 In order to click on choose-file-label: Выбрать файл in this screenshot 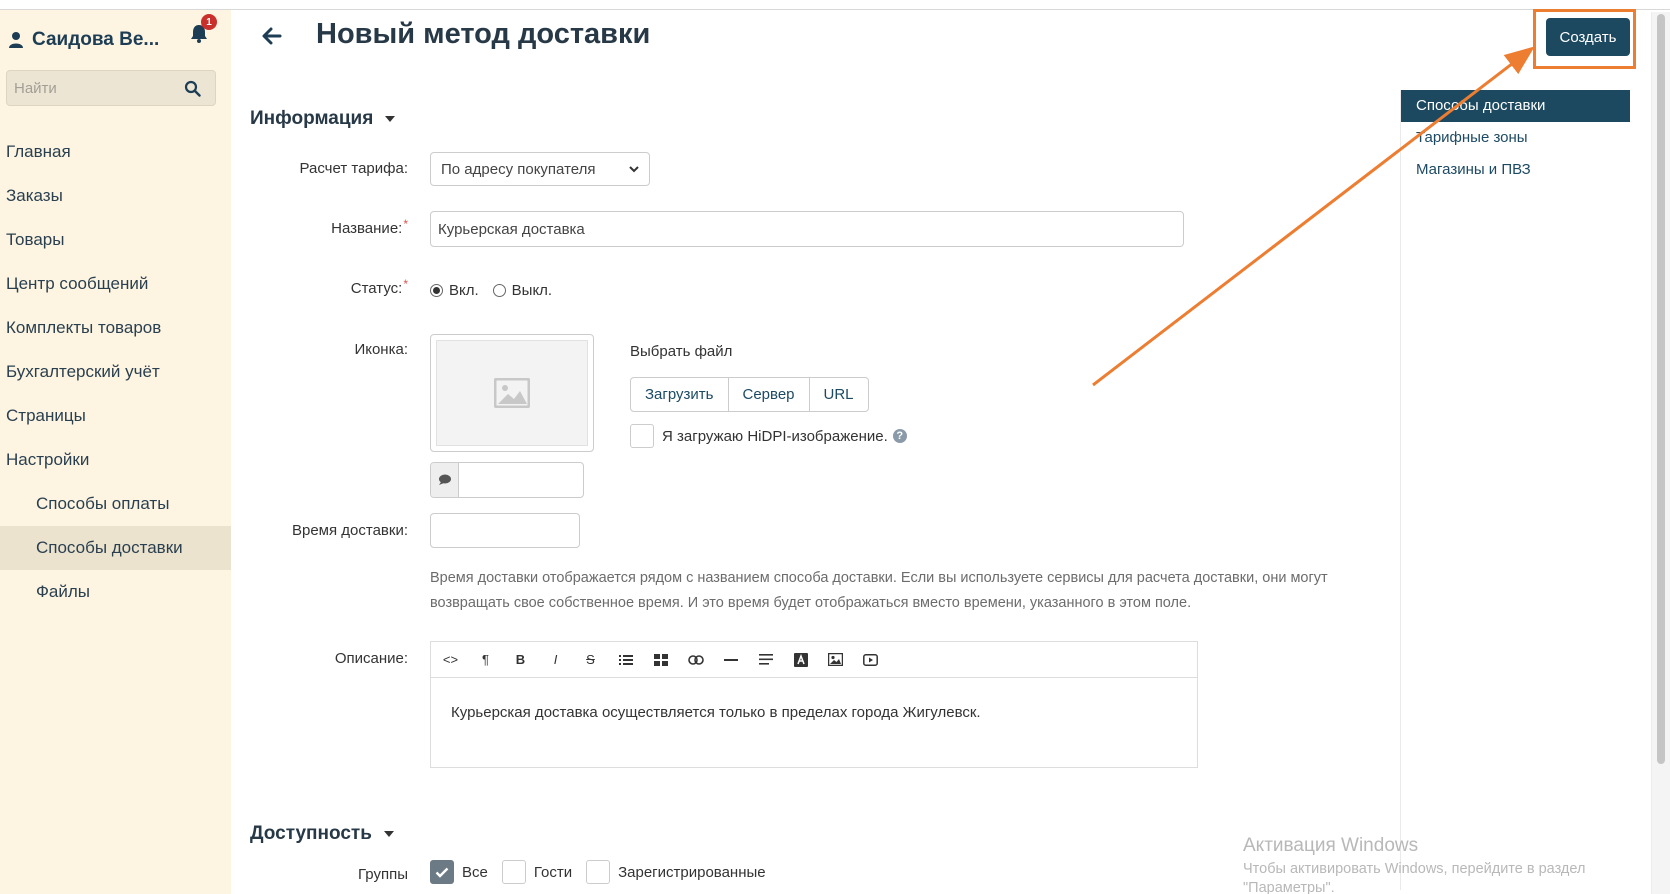, I will do `click(681, 351)`.